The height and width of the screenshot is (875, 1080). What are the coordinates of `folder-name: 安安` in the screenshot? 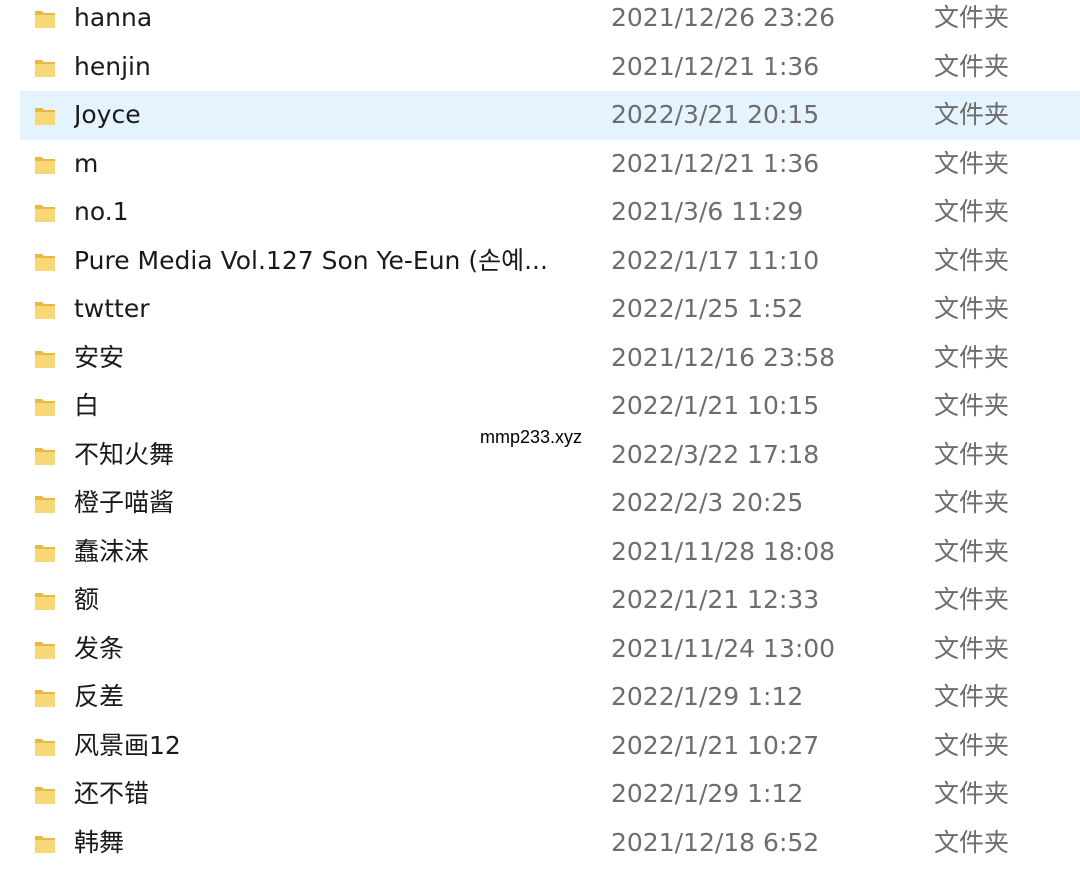 It's located at (99, 358).